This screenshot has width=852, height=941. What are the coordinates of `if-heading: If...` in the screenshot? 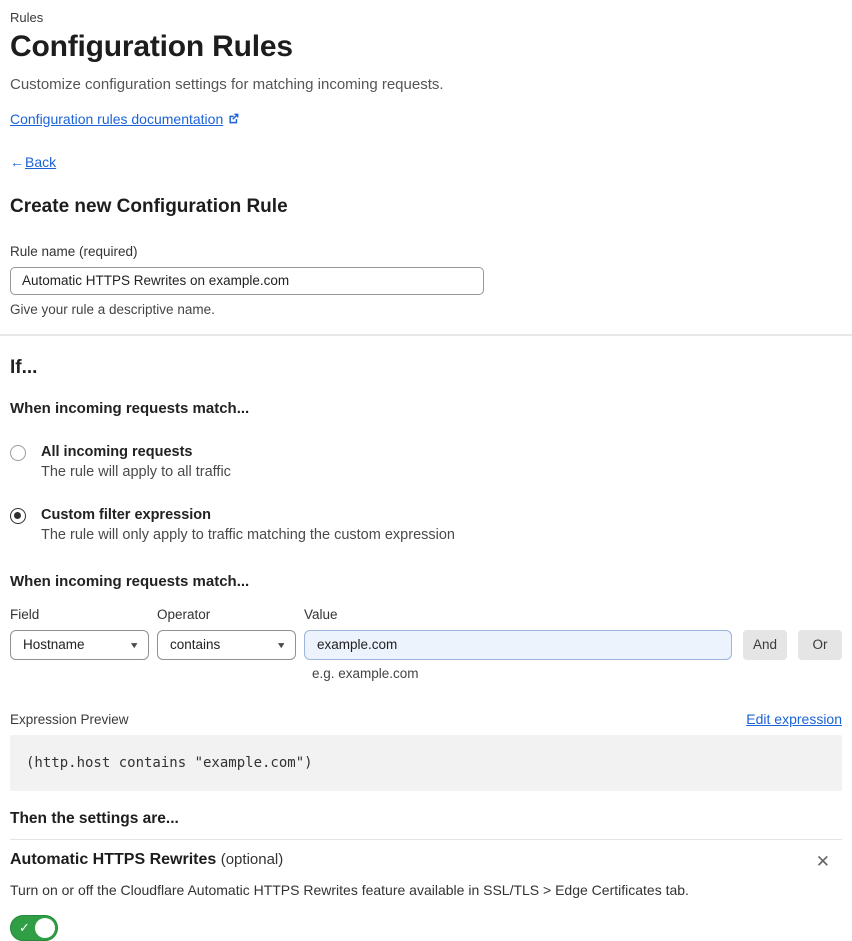 It's located at (24, 367).